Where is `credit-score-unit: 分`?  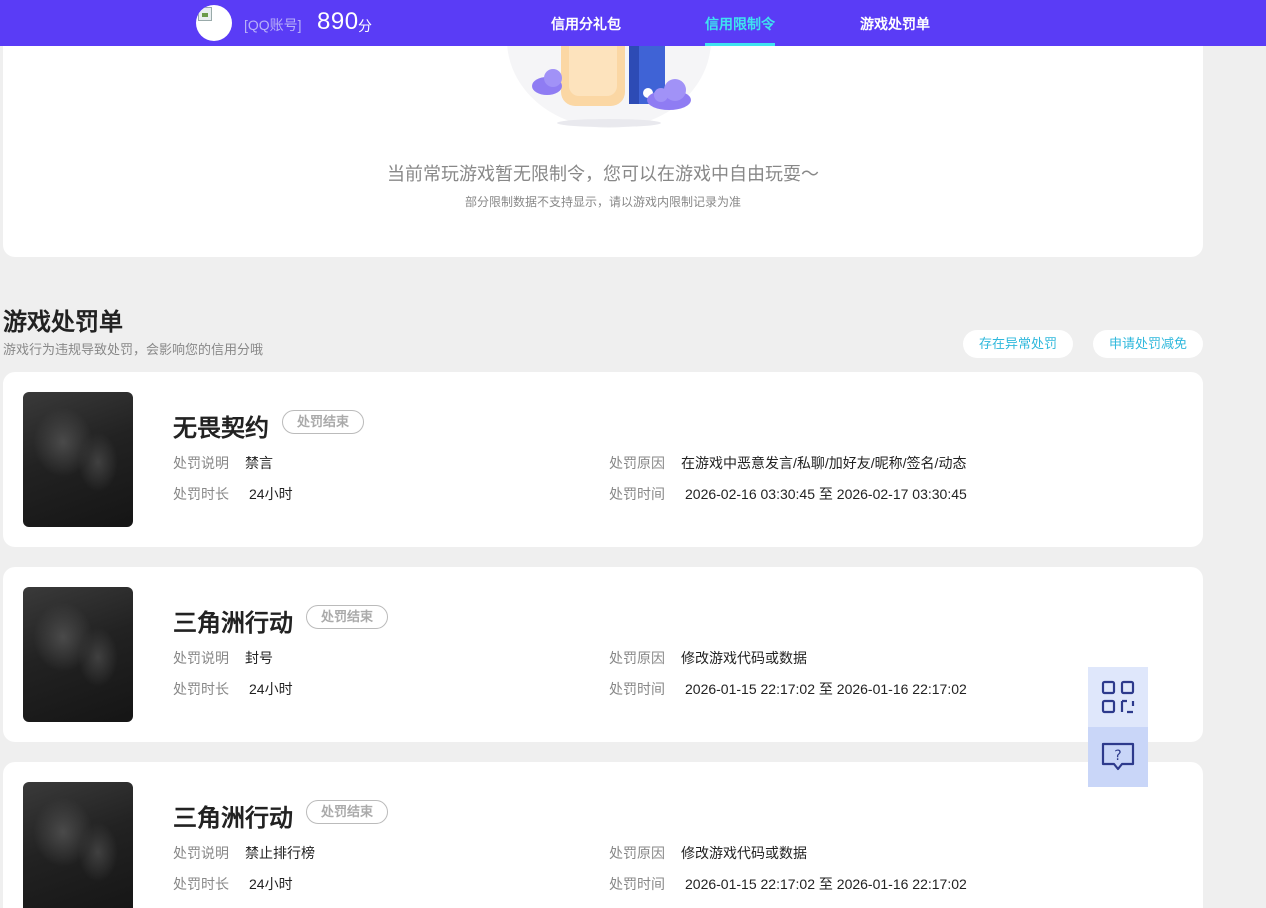
credit-score-unit: 分 is located at coordinates (365, 26).